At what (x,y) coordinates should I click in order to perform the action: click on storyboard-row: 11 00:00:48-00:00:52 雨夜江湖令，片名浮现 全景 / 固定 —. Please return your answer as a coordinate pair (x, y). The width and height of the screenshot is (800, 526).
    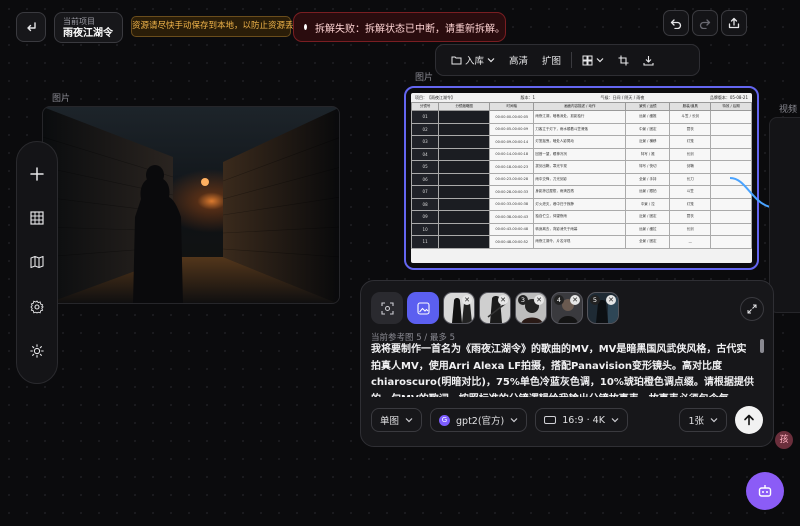
    Looking at the image, I should click on (581, 242).